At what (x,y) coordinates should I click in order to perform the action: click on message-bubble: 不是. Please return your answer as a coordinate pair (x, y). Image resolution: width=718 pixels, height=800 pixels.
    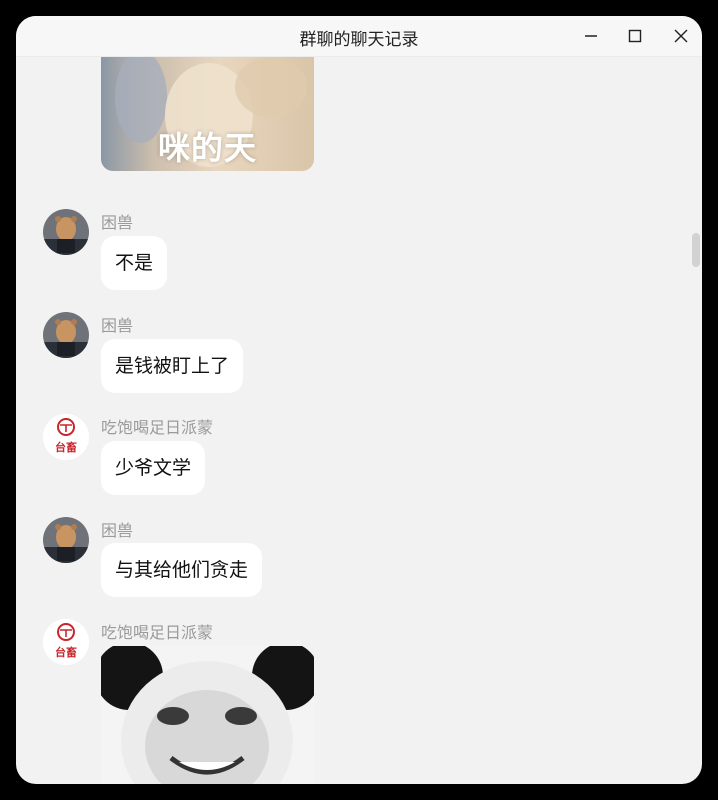
    Looking at the image, I should click on (134, 263).